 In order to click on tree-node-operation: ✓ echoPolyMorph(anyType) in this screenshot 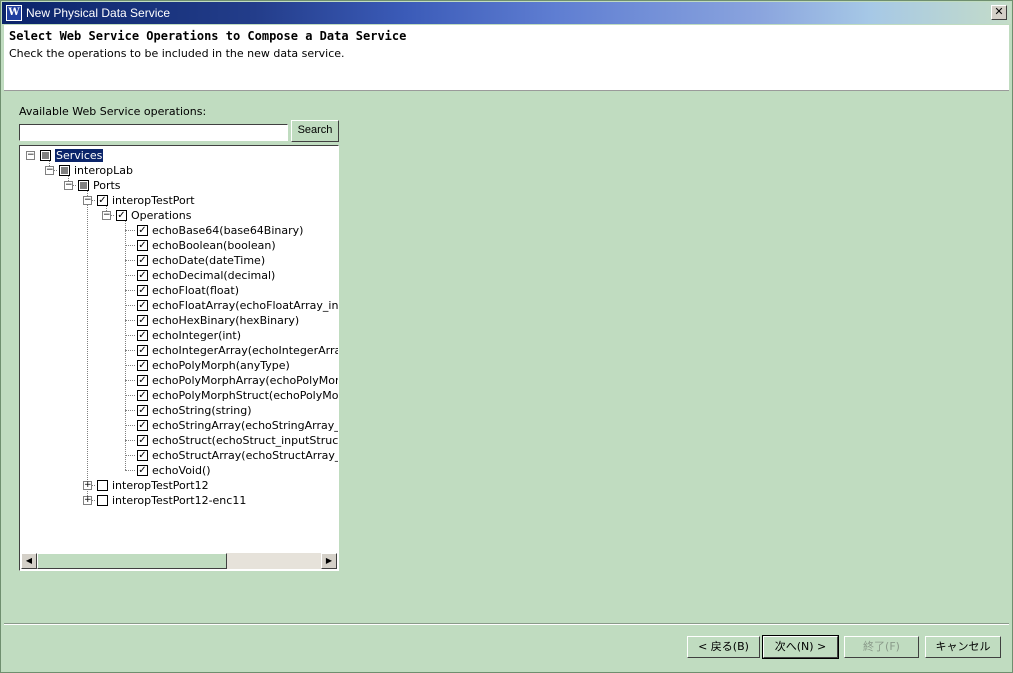, I will do `click(213, 365)`.